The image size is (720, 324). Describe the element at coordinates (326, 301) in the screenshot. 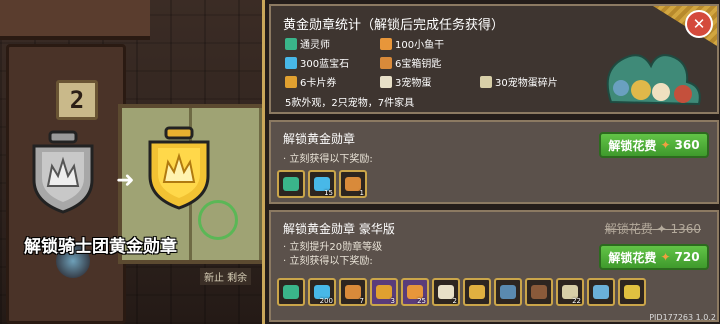

I see `reward-quantity: 200` at that location.